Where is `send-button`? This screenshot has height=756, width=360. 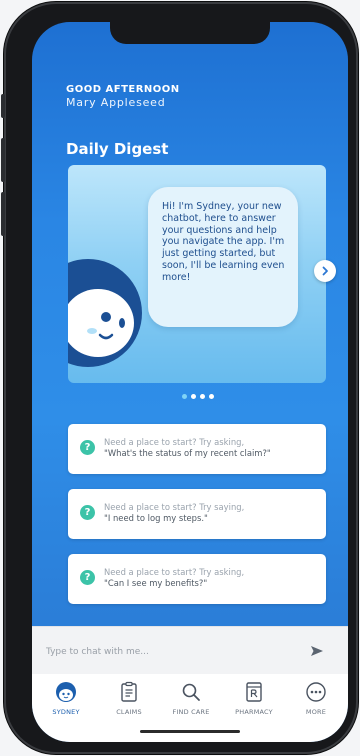
send-button is located at coordinates (317, 651).